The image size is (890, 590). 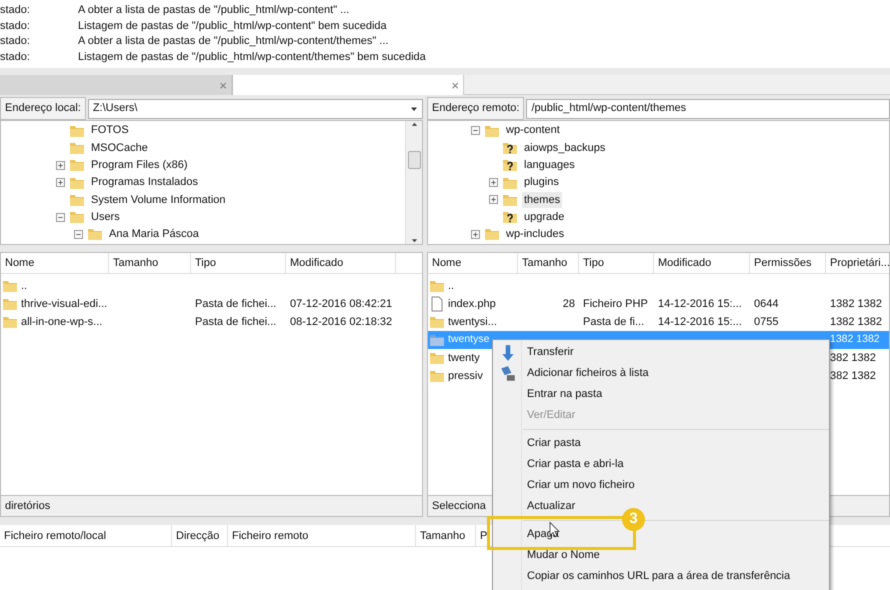 I want to click on log-message: Listagem de pastas de "/public_html/wp-content/themes" bem sucedida, so click(x=252, y=57).